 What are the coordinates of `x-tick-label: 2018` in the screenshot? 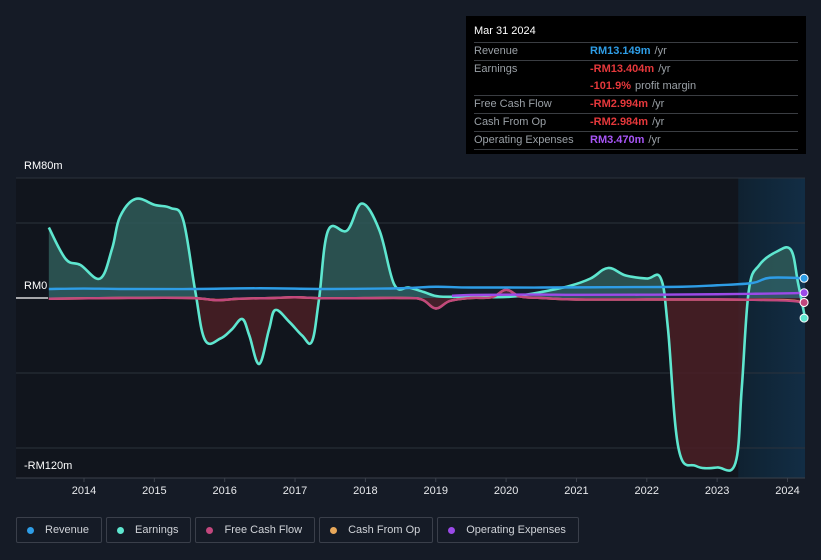 It's located at (365, 491).